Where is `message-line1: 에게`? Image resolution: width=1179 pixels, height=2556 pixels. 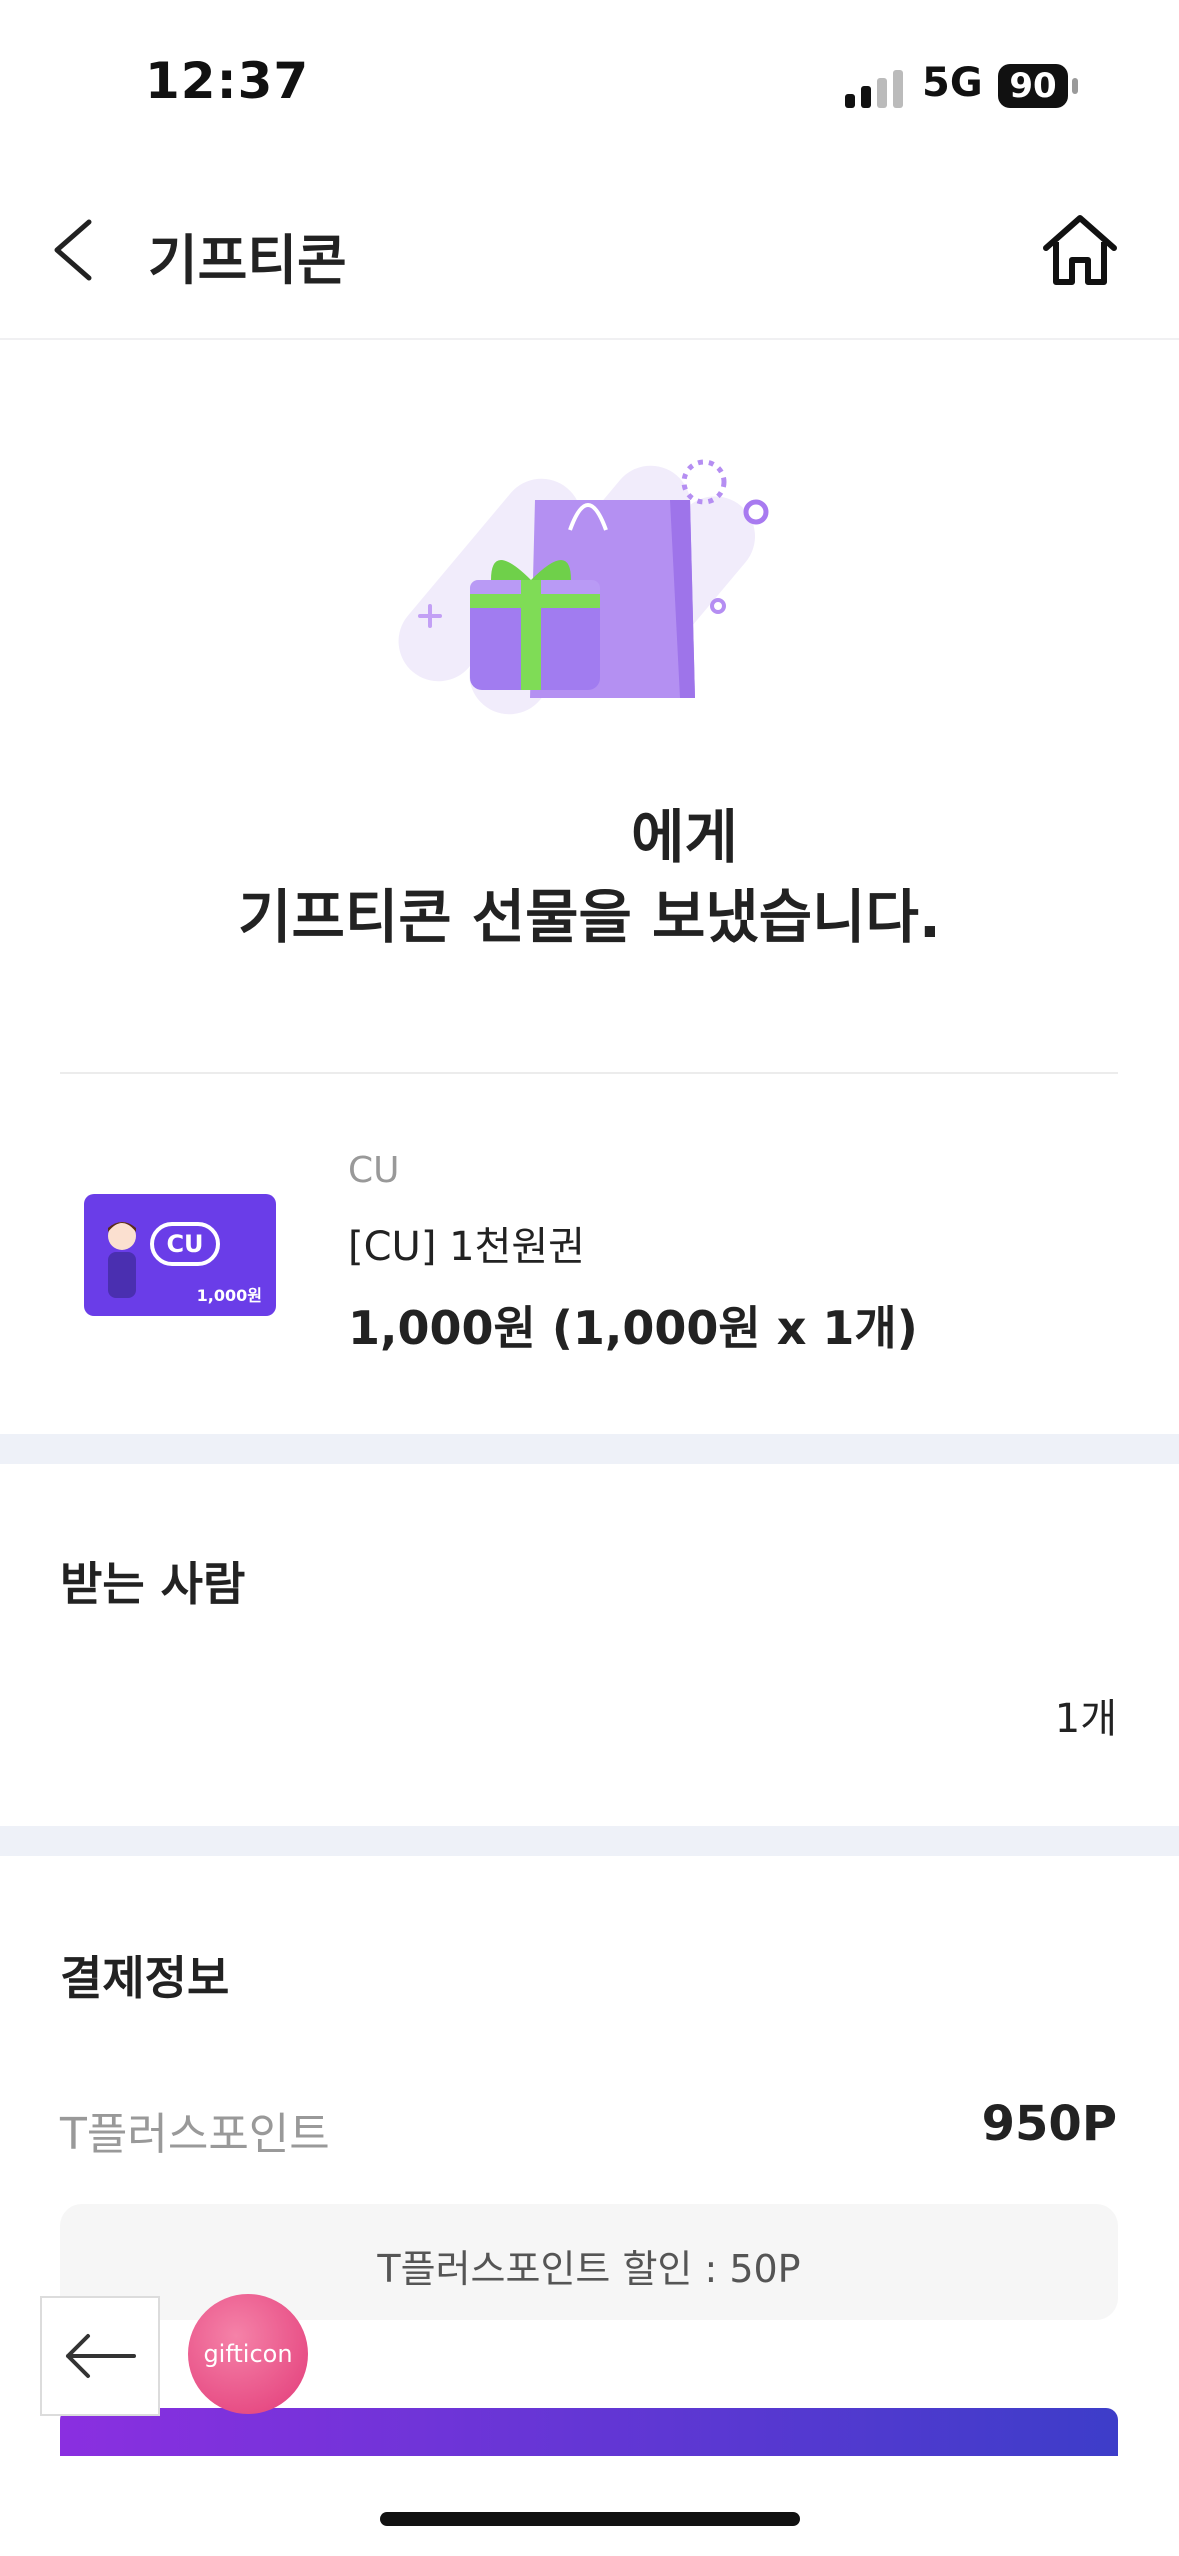
message-line1: 에게 is located at coordinates (589, 832).